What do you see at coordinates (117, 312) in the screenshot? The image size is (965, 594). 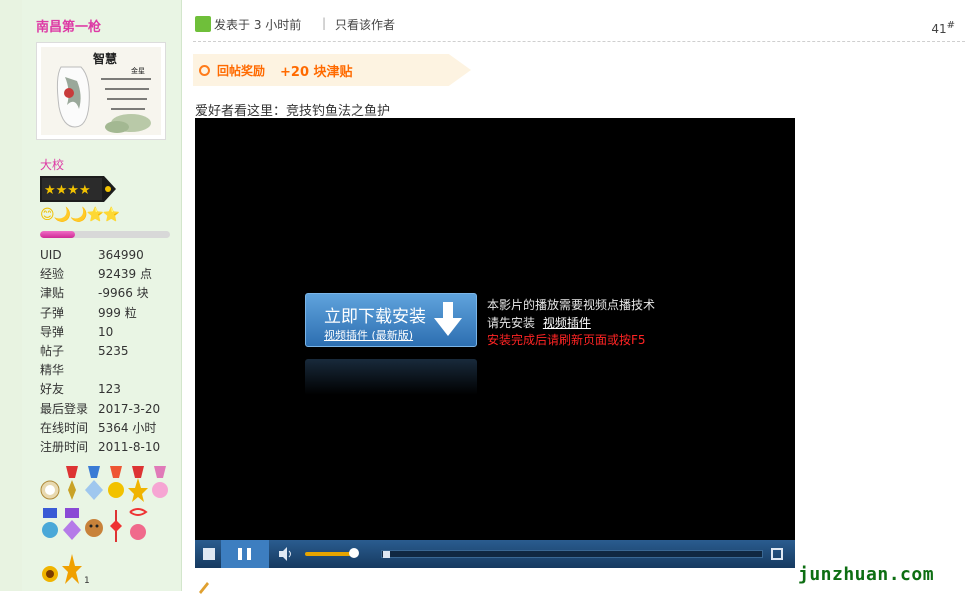 I see `stat-value: 999 粒` at bounding box center [117, 312].